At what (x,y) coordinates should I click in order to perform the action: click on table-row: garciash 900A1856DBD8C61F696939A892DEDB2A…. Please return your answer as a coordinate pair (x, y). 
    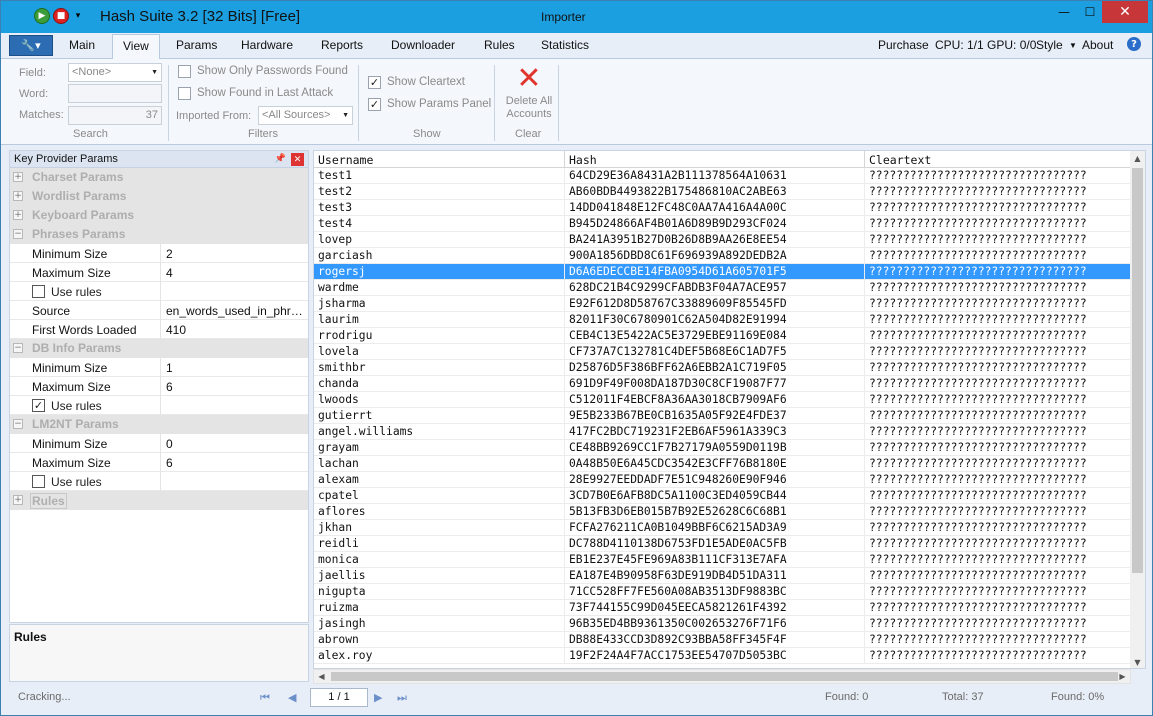
    Looking at the image, I should click on (723, 256).